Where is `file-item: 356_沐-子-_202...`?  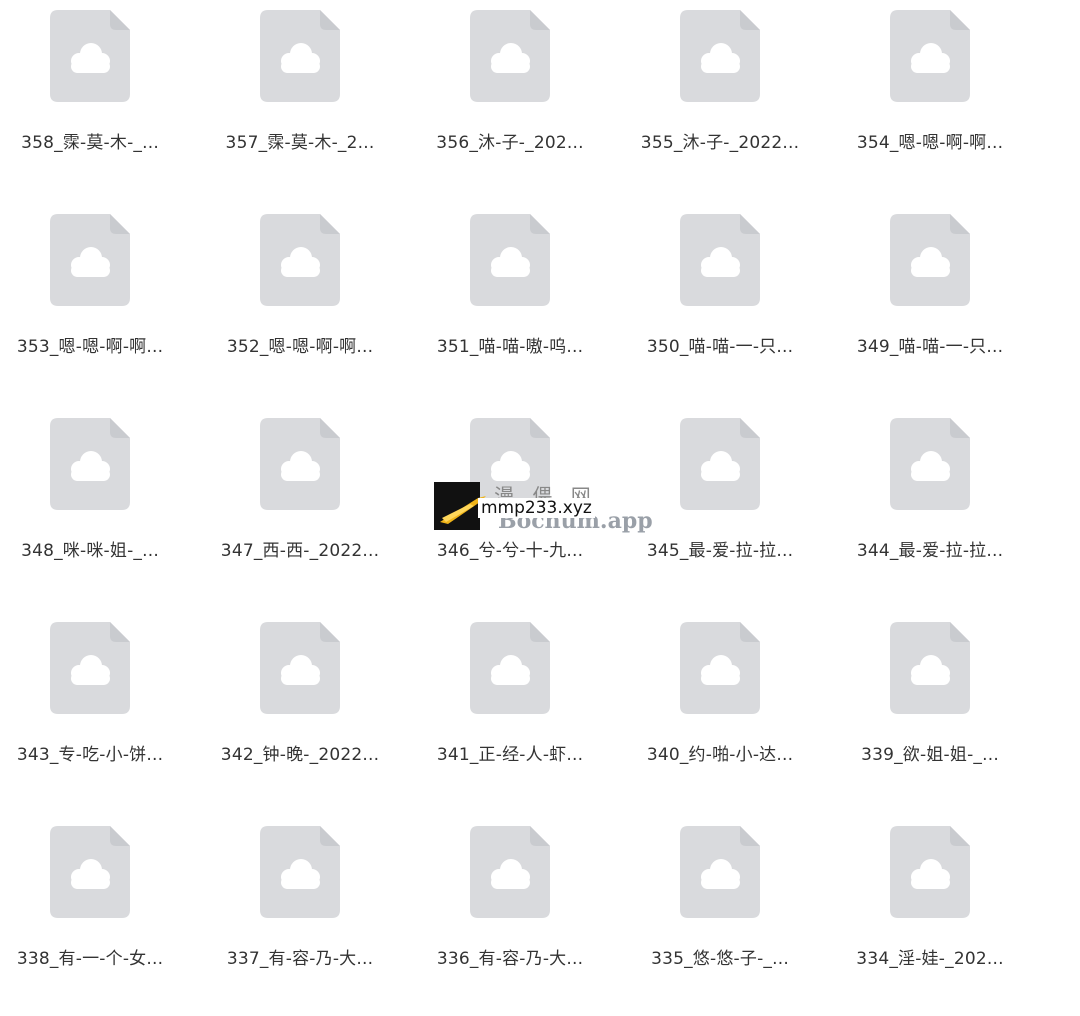 file-item: 356_沐-子-_202... is located at coordinates (527, 100).